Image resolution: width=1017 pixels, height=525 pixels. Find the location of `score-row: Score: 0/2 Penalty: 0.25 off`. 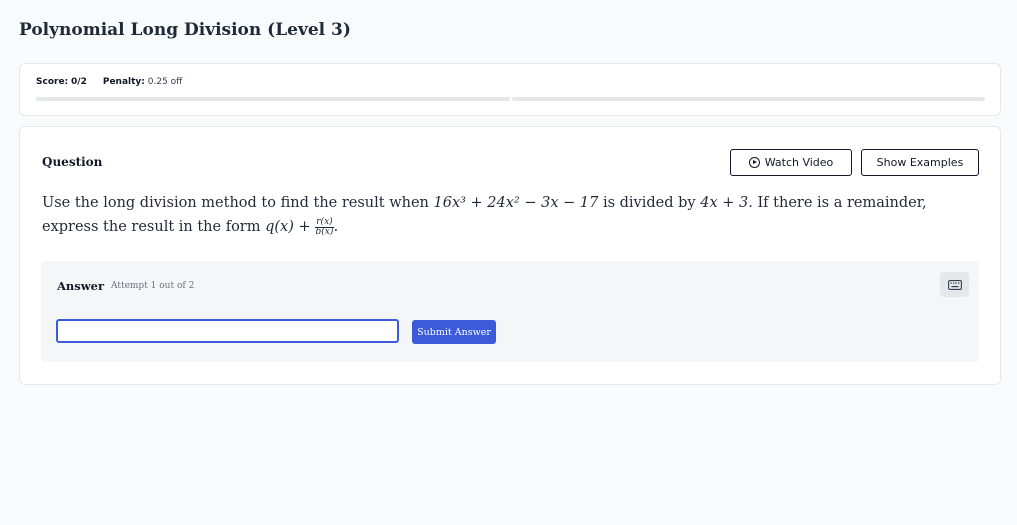

score-row: Score: 0/2 Penalty: 0.25 off is located at coordinates (109, 82).